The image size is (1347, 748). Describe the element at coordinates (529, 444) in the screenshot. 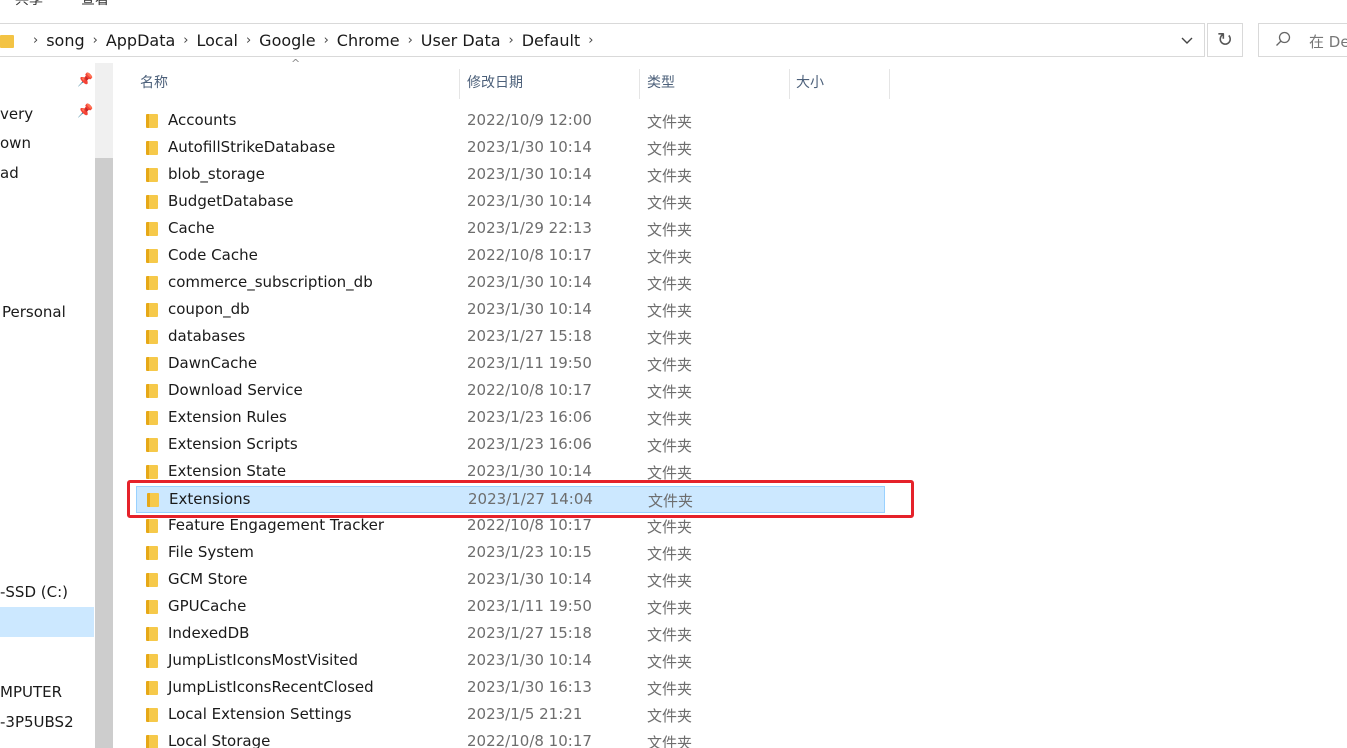

I see `file-modified-date: 2023/1/23 16:06` at that location.